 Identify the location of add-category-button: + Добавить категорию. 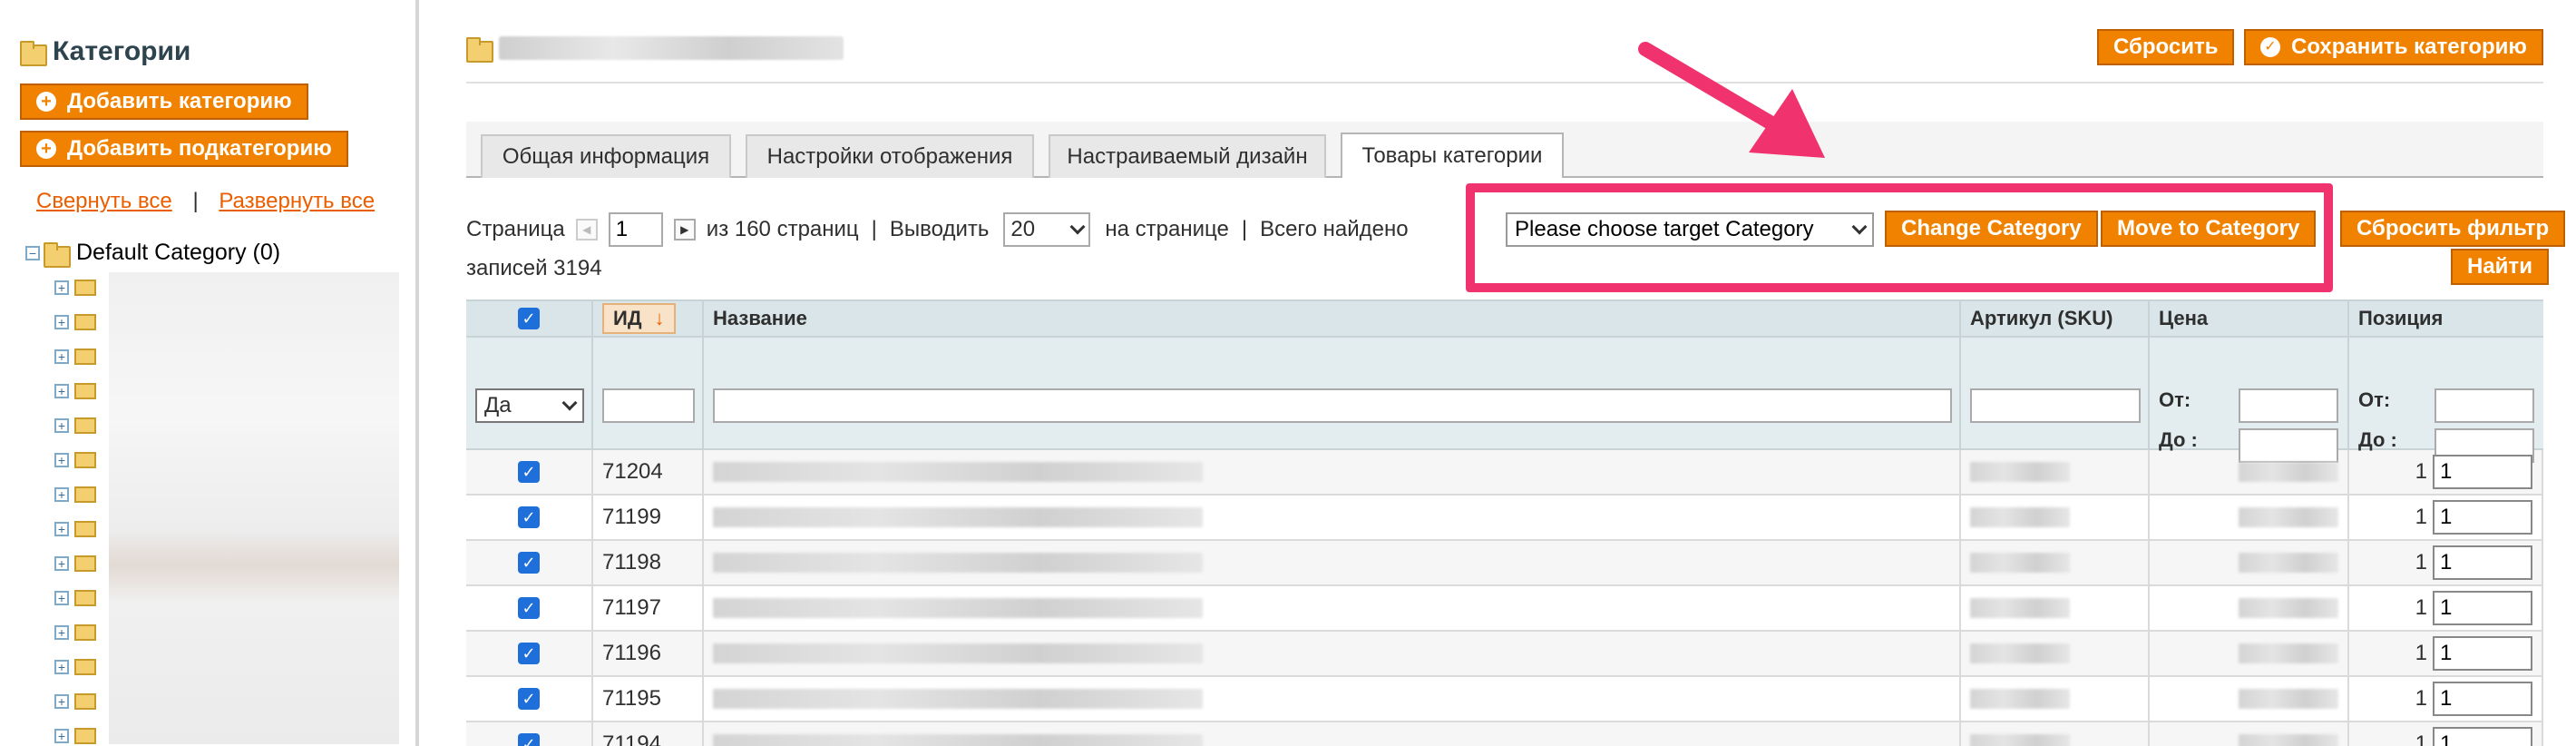
(164, 101).